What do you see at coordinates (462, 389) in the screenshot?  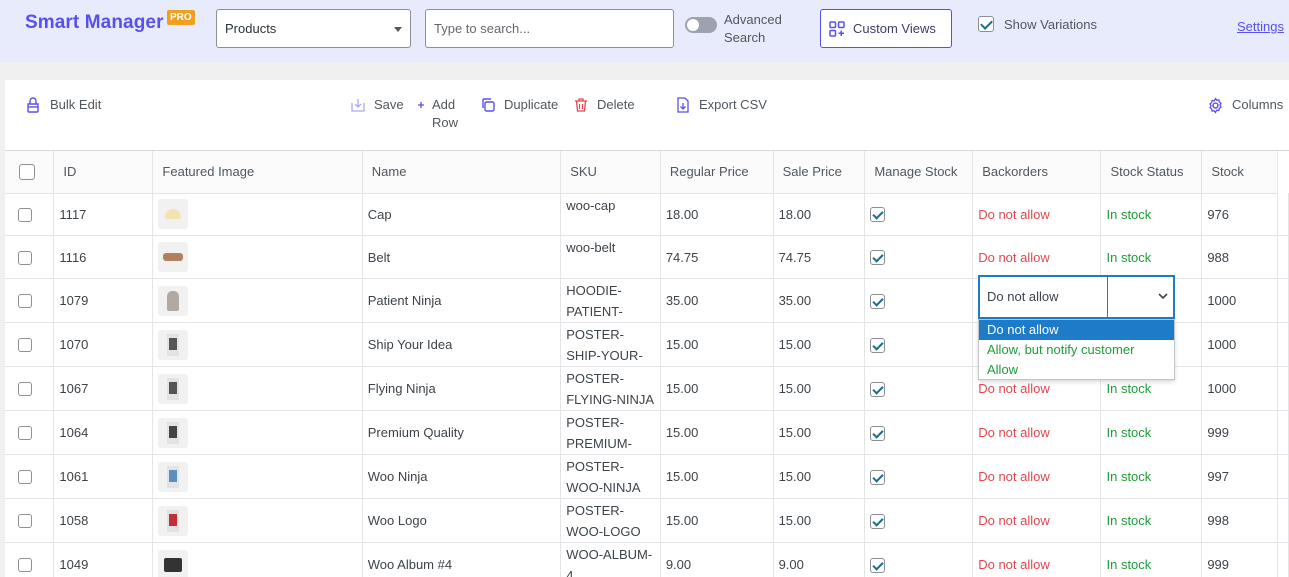 I see `cell-name: Flying Ninja` at bounding box center [462, 389].